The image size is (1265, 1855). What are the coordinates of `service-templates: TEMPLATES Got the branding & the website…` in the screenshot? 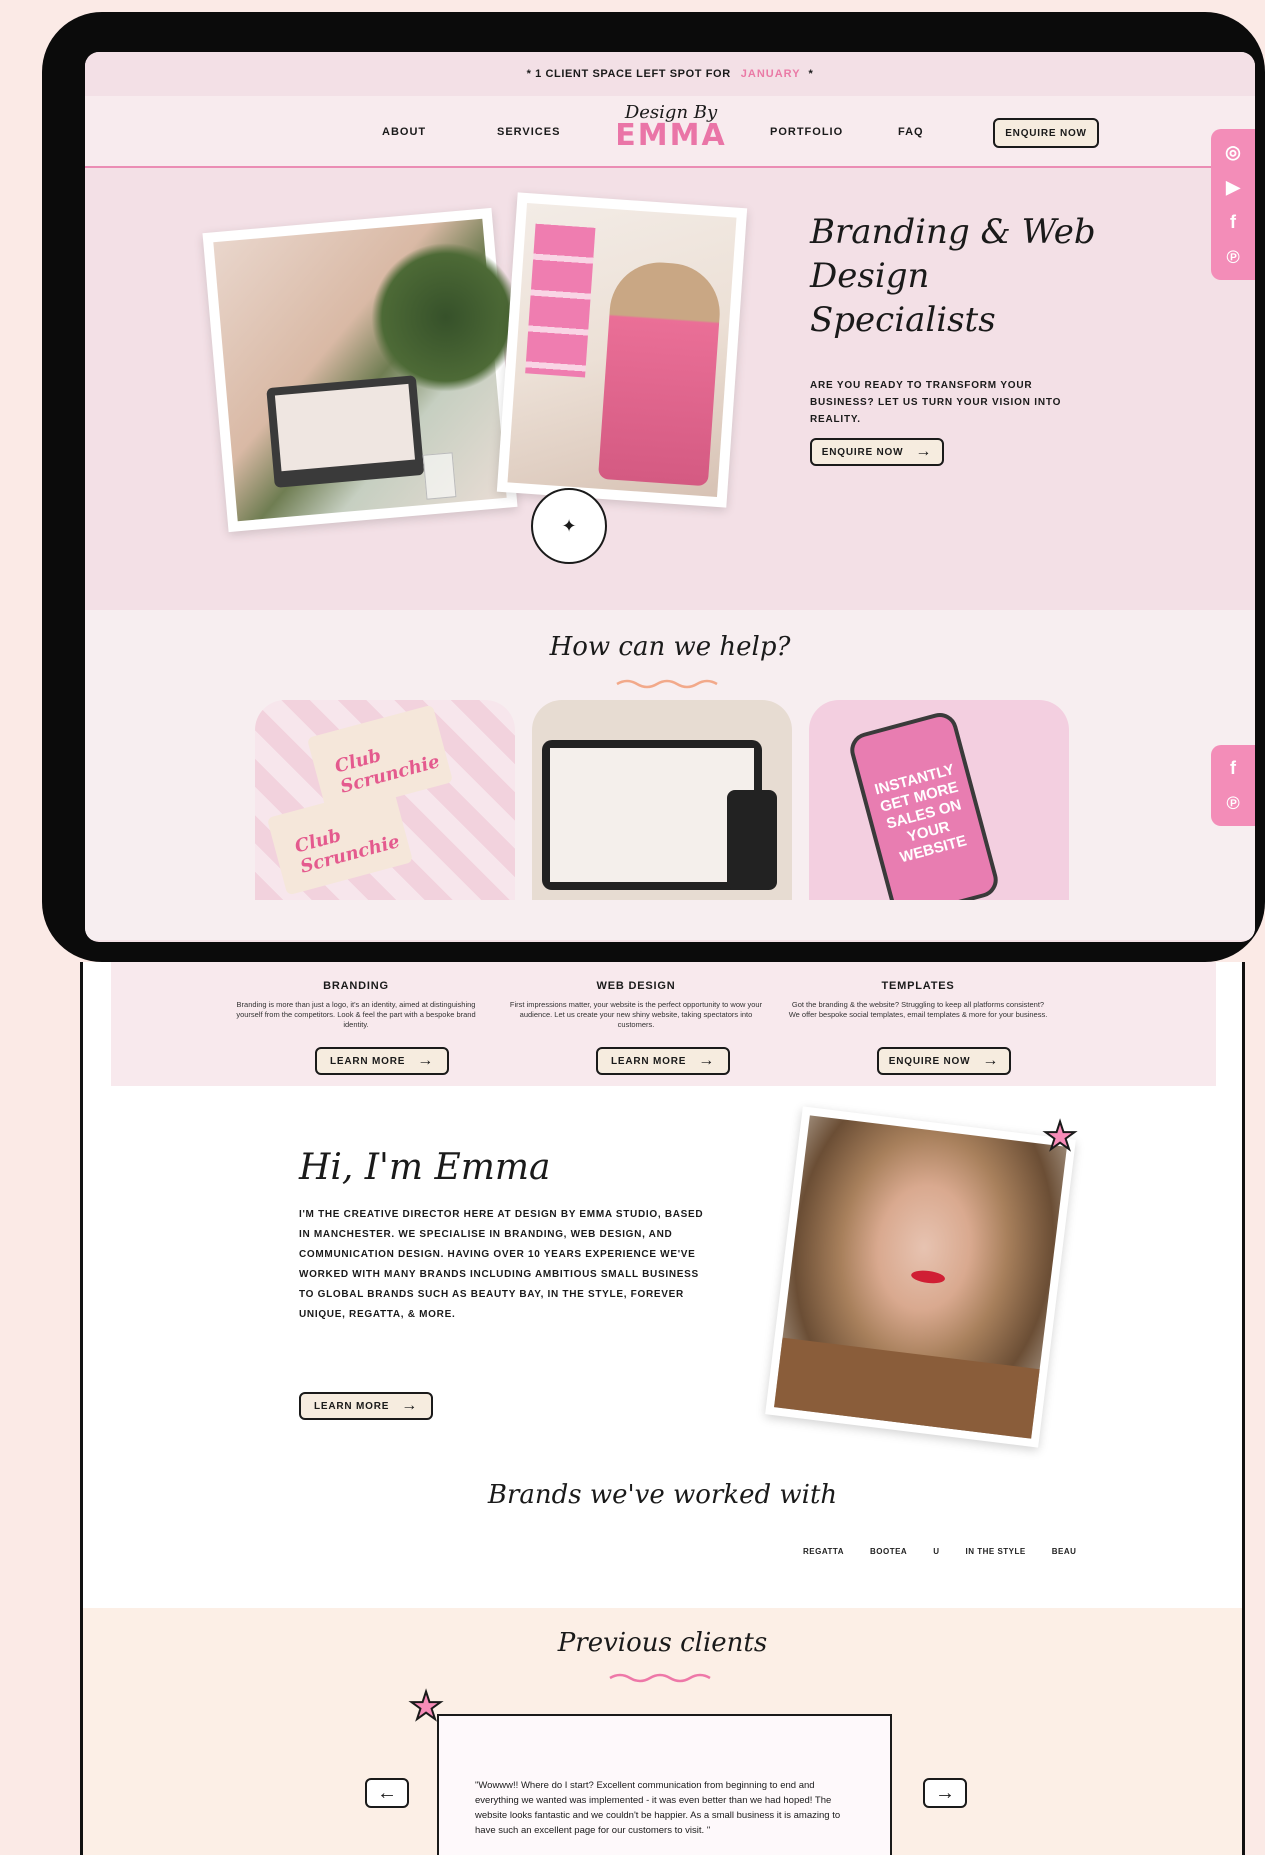 It's located at (918, 1000).